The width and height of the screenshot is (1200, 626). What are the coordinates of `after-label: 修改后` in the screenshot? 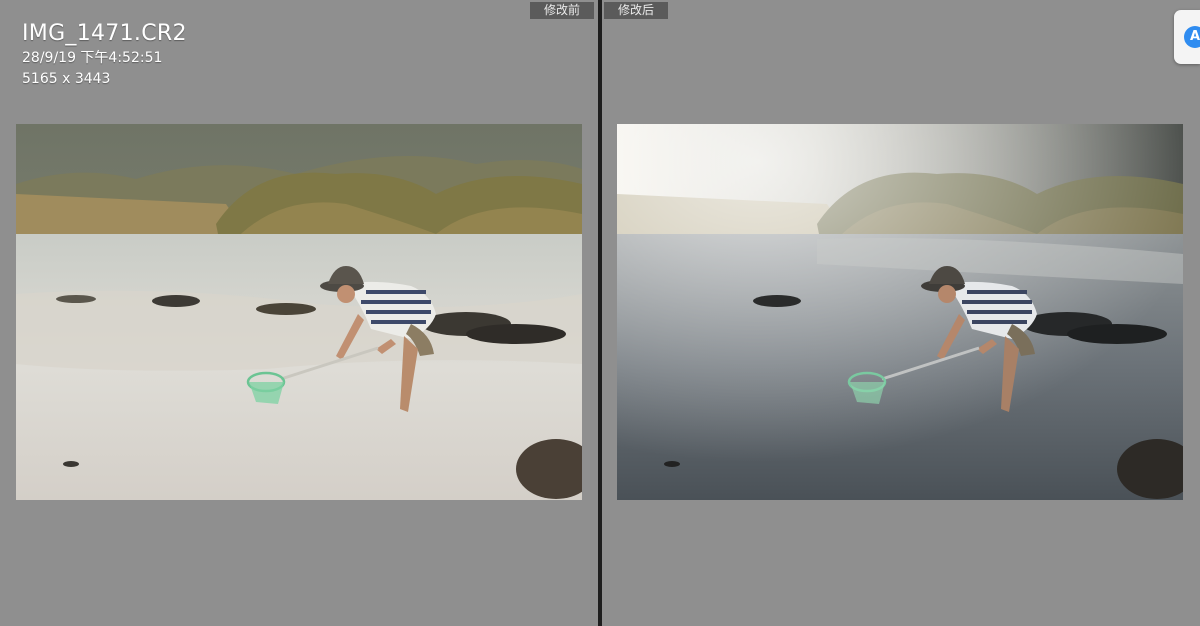 It's located at (636, 10).